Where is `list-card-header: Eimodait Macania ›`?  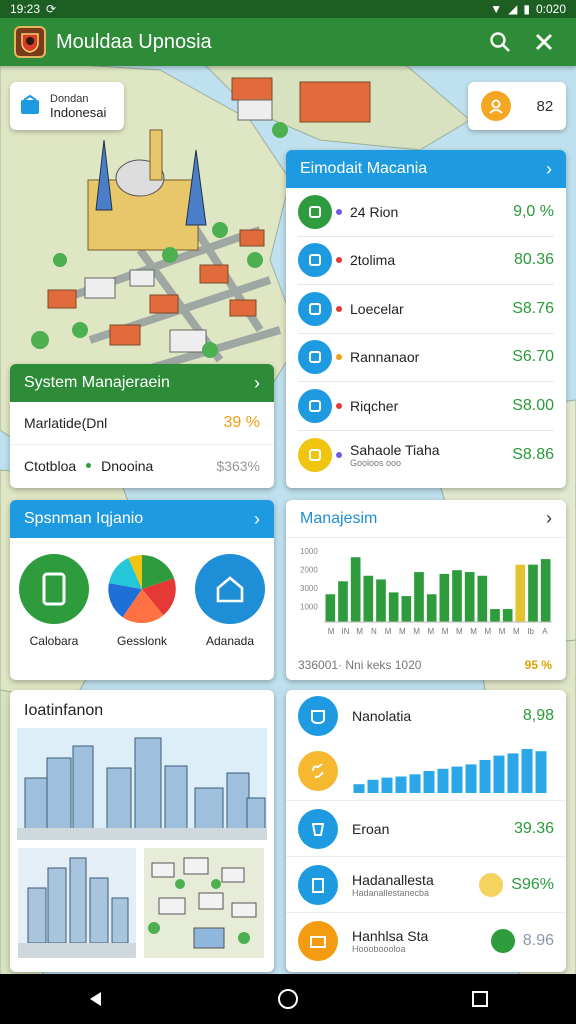
list-card-header: Eimodait Macania › is located at coordinates (426, 169).